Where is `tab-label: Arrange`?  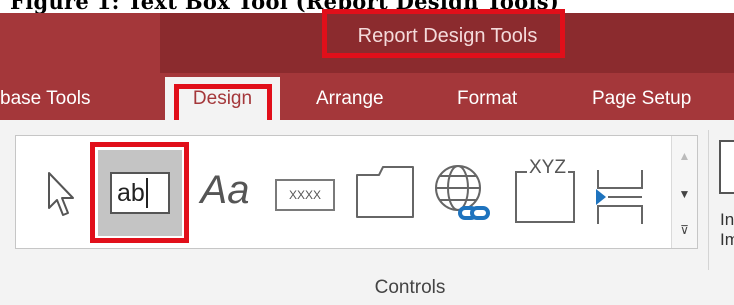
tab-label: Arrange is located at coordinates (350, 98).